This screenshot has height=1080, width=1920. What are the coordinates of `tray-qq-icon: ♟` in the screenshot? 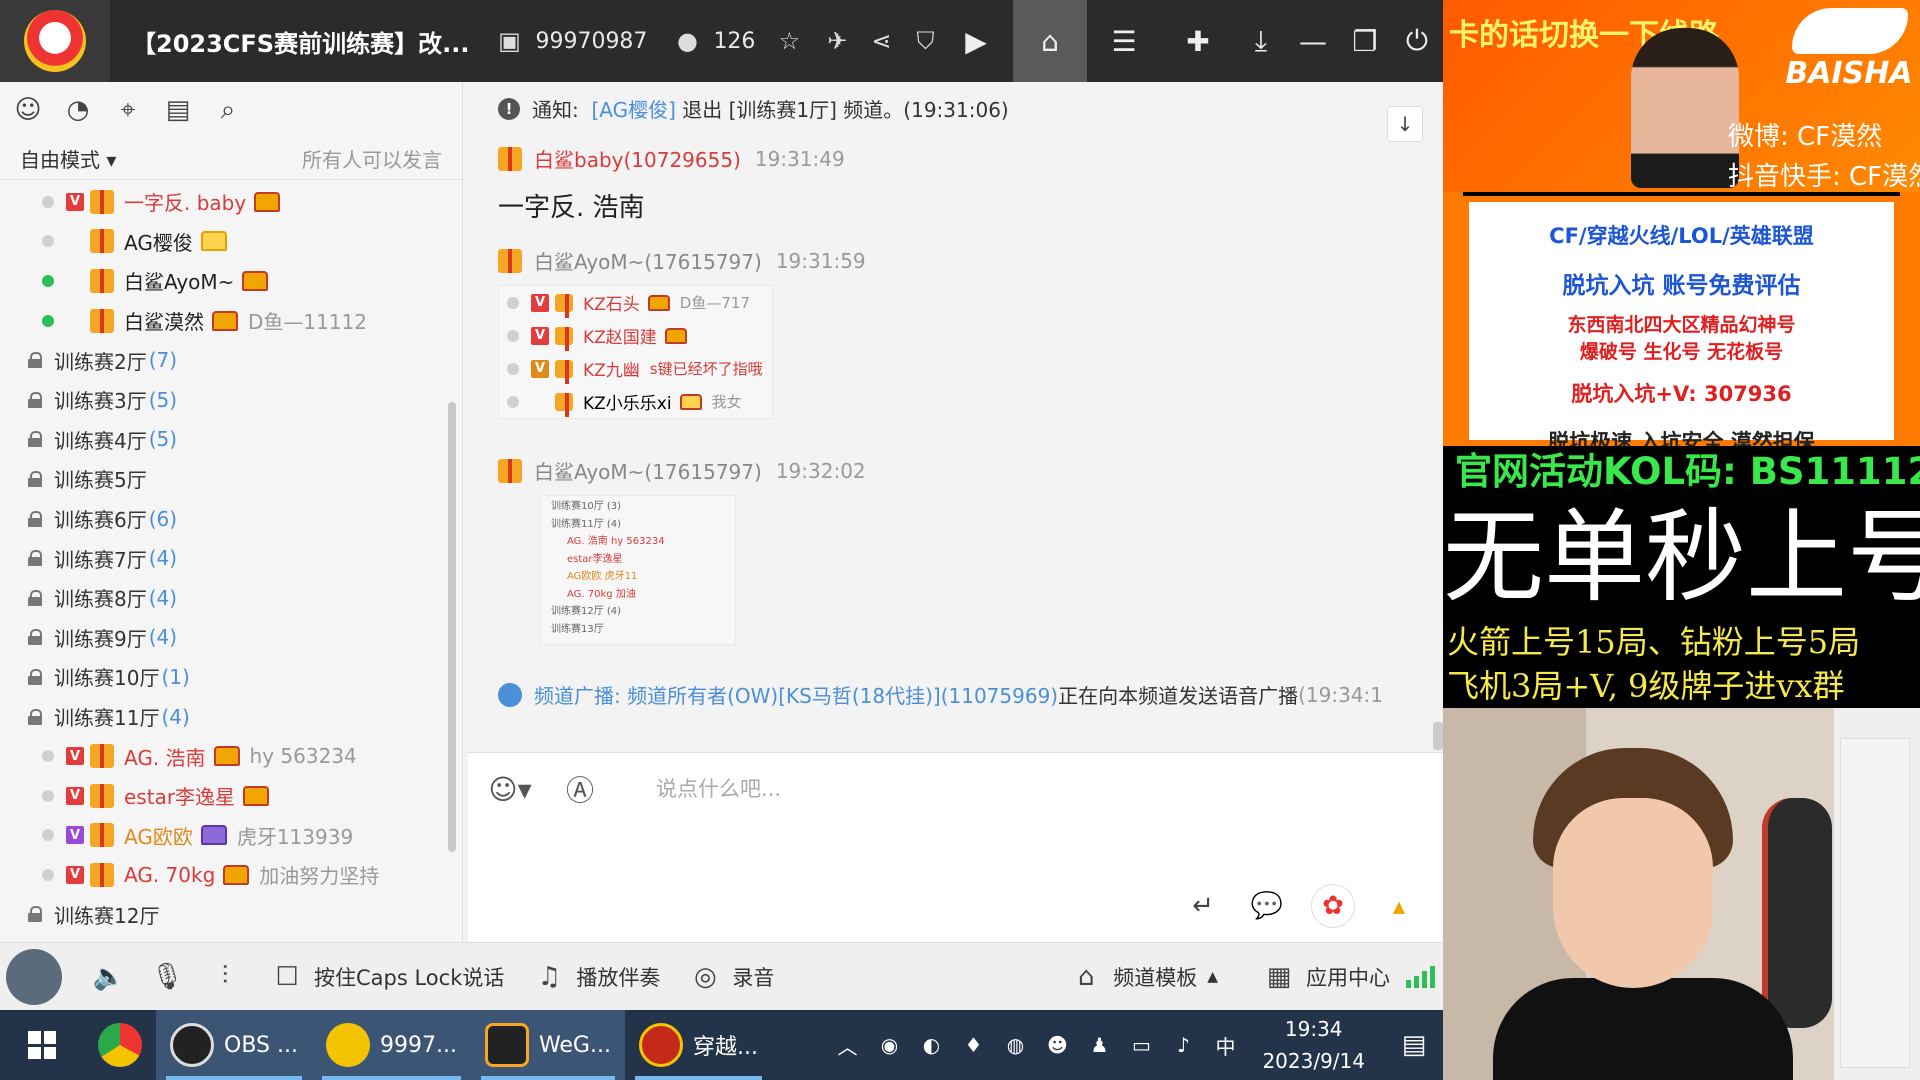 It's located at (1099, 1045).